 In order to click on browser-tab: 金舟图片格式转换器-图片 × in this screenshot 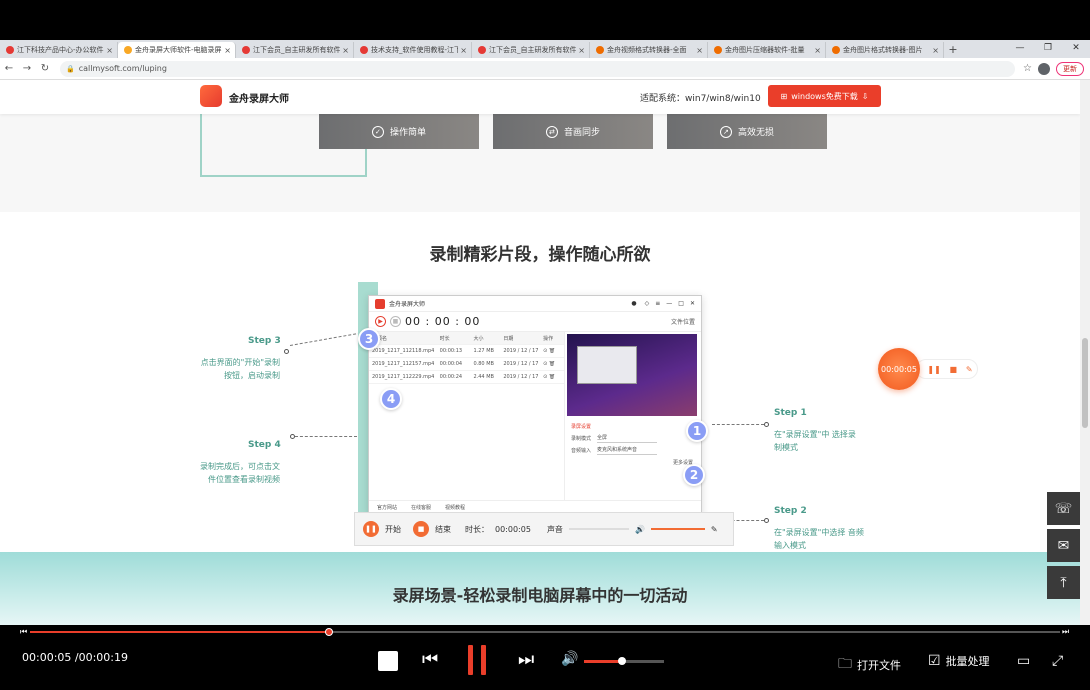, I will do `click(885, 50)`.